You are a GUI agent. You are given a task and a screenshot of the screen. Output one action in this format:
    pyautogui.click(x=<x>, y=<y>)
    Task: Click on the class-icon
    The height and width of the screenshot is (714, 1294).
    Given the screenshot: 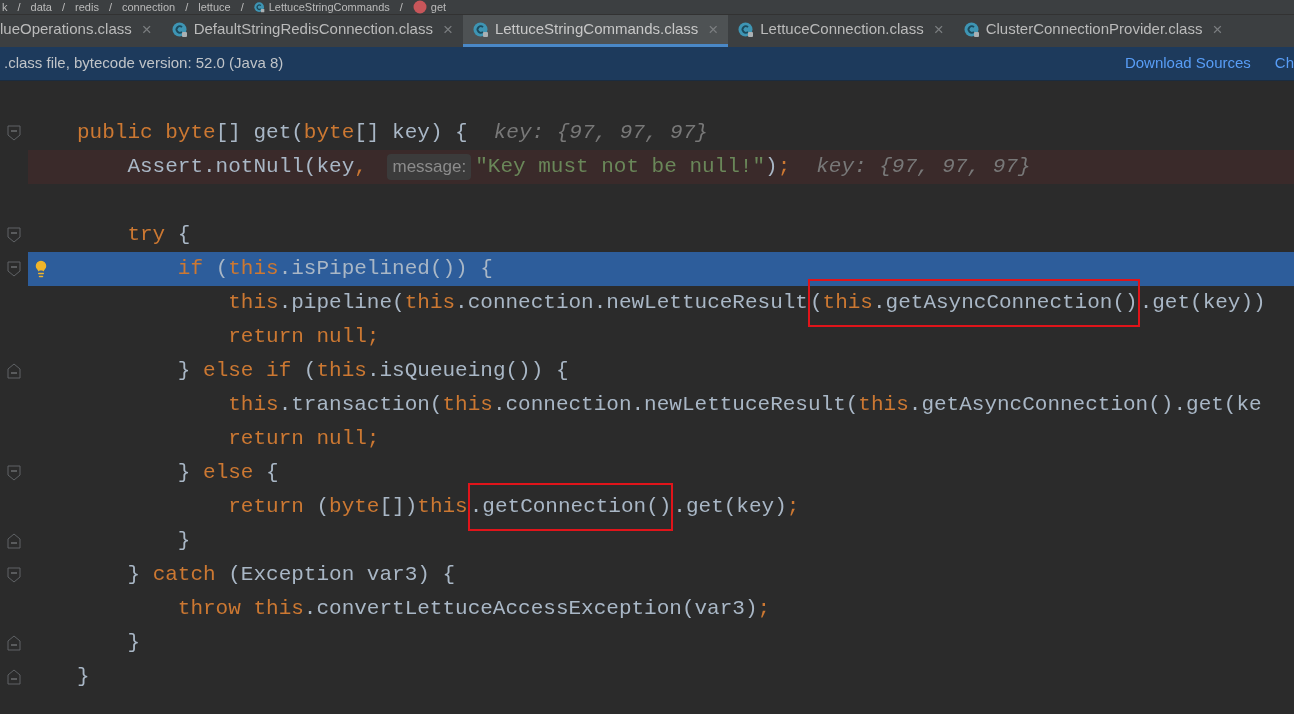 What is the action you would take?
    pyautogui.click(x=259, y=7)
    